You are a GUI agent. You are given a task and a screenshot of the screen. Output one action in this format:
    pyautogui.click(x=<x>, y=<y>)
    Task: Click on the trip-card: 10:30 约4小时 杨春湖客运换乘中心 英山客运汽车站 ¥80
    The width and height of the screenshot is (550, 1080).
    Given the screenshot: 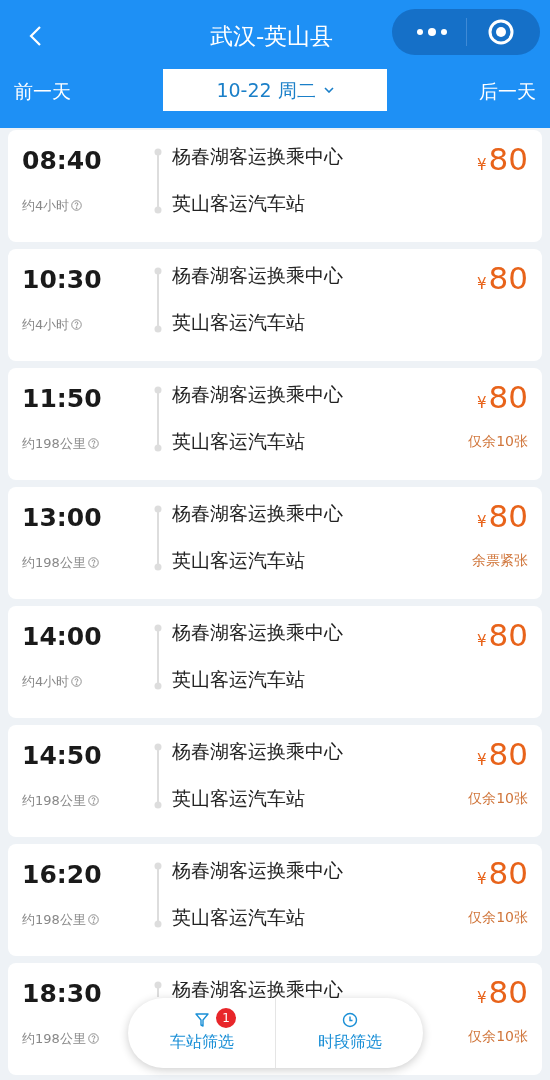 What is the action you would take?
    pyautogui.click(x=275, y=305)
    